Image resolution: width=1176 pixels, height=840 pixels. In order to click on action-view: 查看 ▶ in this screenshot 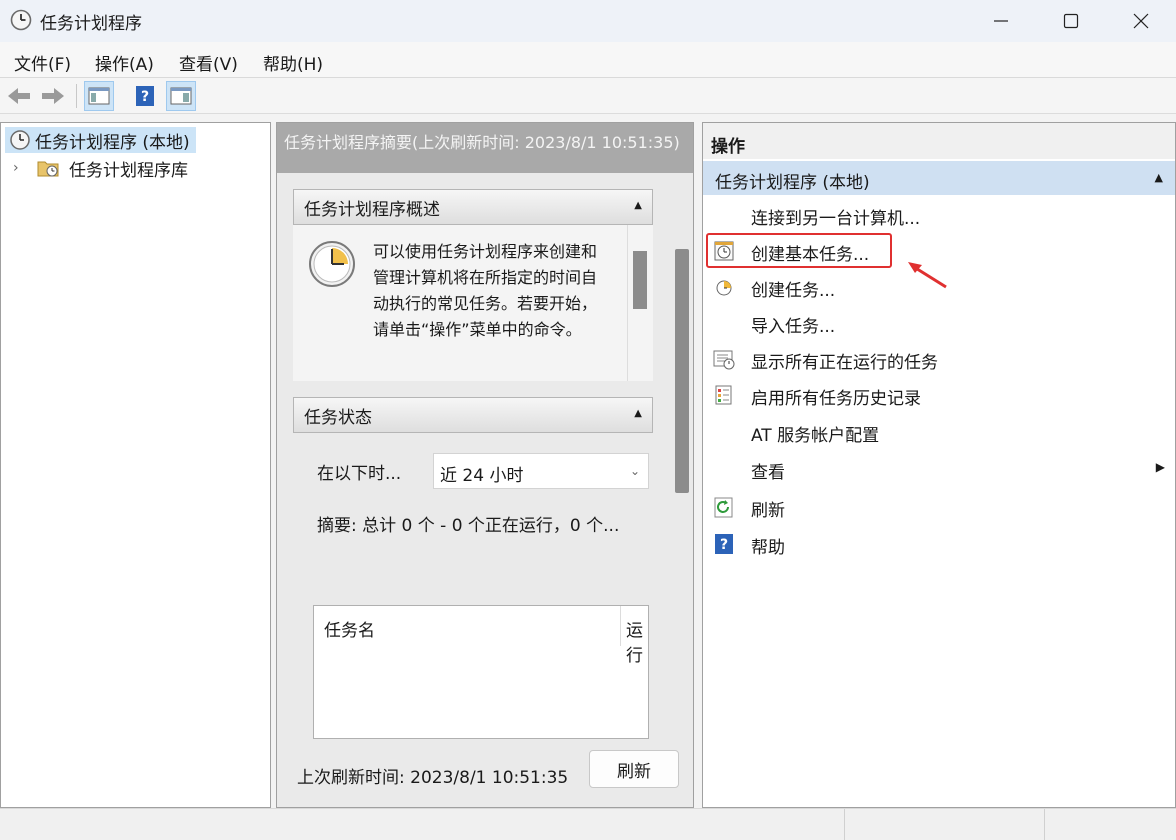, I will do `click(939, 469)`.